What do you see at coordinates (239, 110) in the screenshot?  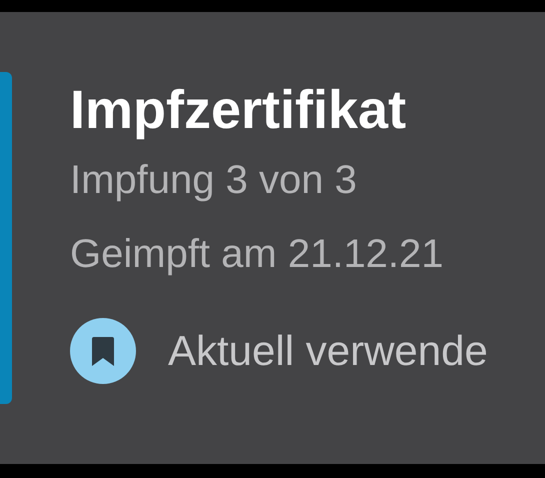 I see `card-title: Impfzertifikat` at bounding box center [239, 110].